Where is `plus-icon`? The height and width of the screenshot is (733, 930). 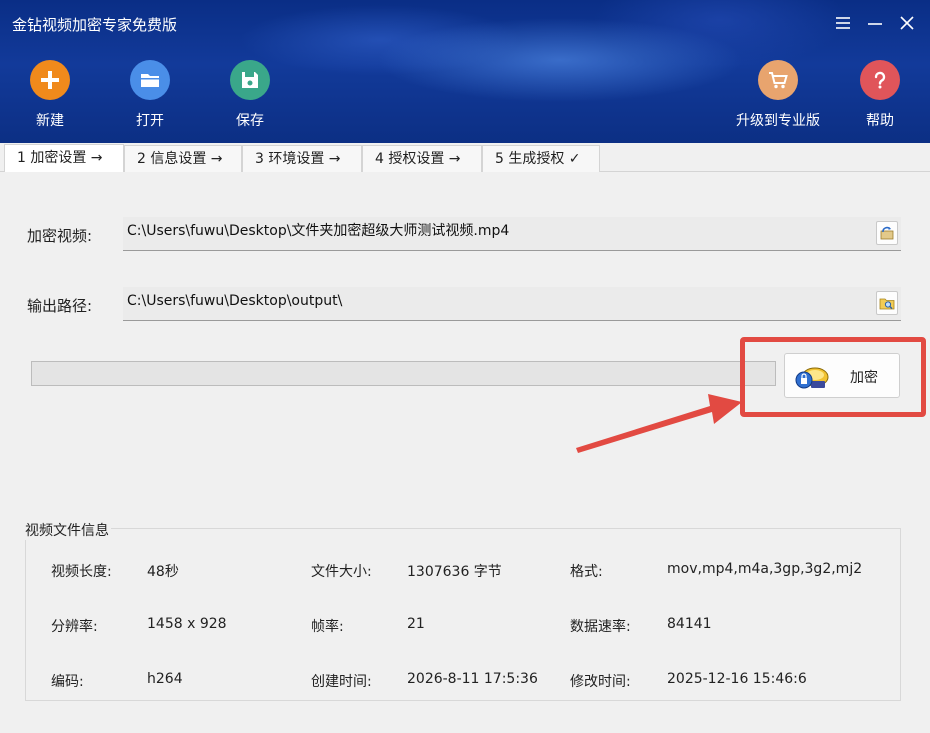
plus-icon is located at coordinates (50, 80).